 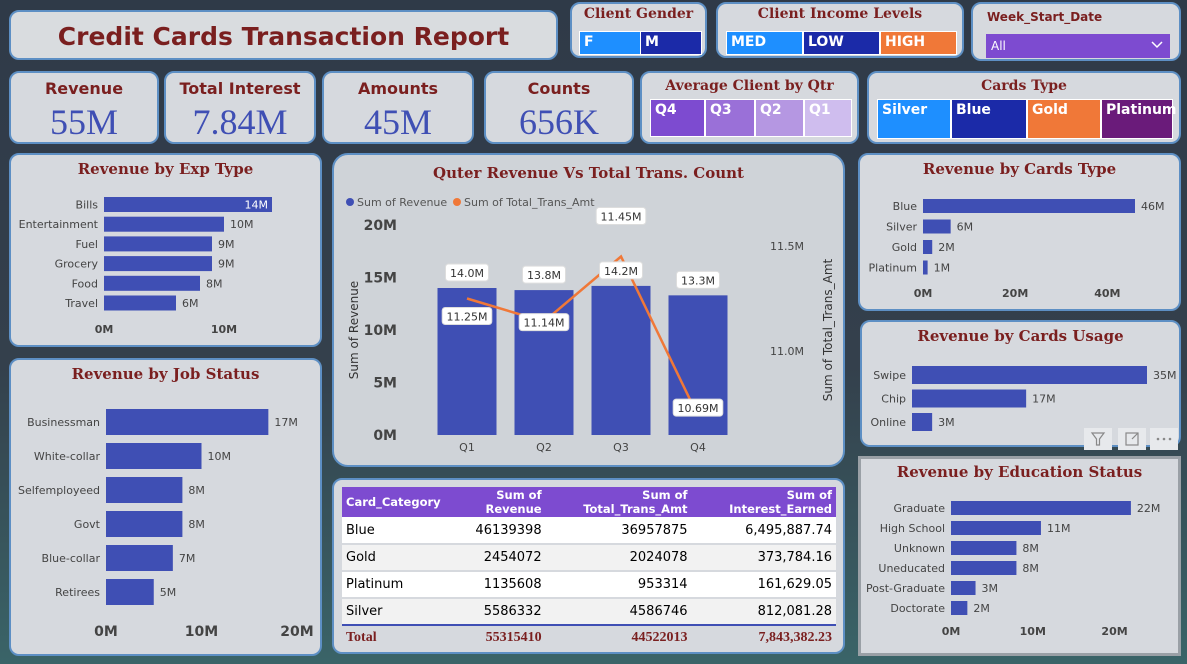 I want to click on category-label: High School, so click(x=912, y=528).